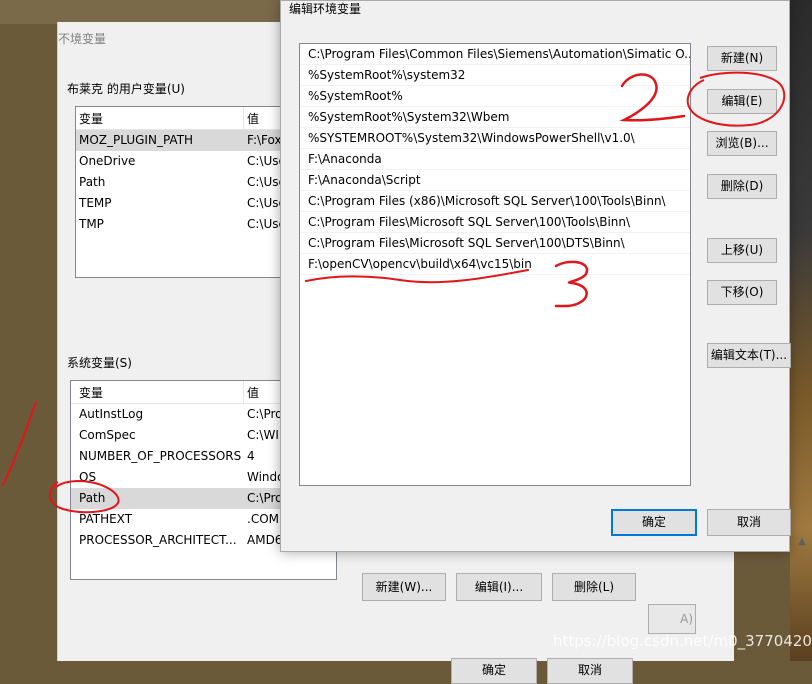  What do you see at coordinates (801, 330) in the screenshot?
I see `desktop-background-right` at bounding box center [801, 330].